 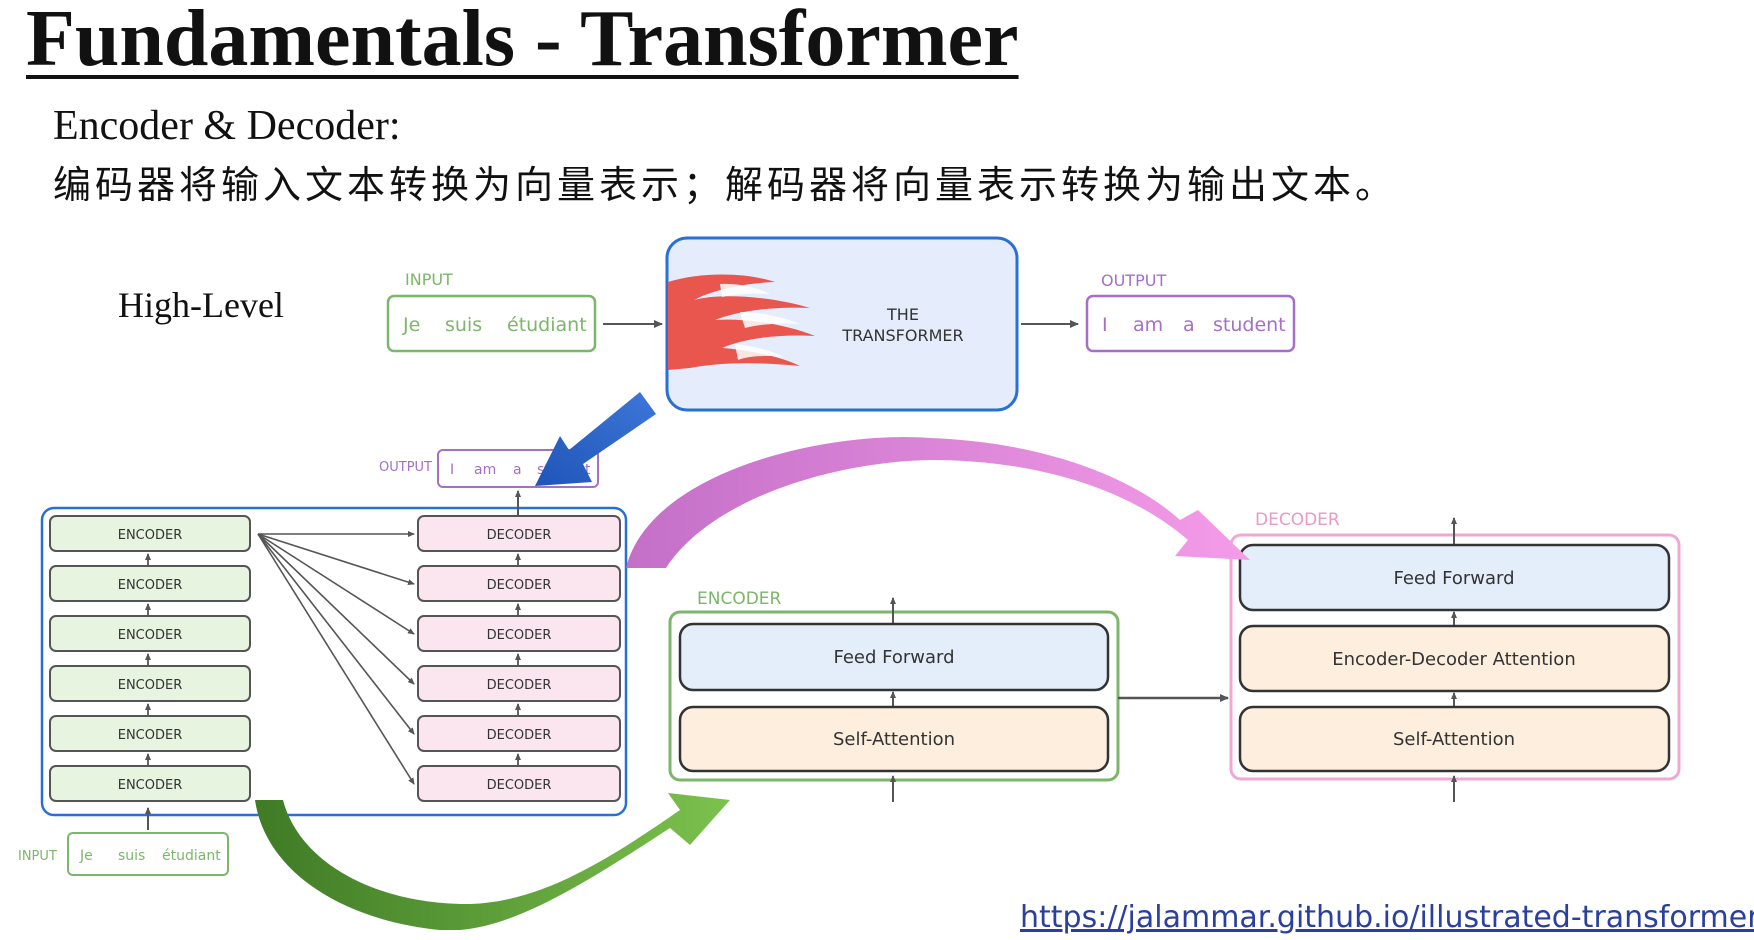 I want to click on stack-output-word: a, so click(x=517, y=470).